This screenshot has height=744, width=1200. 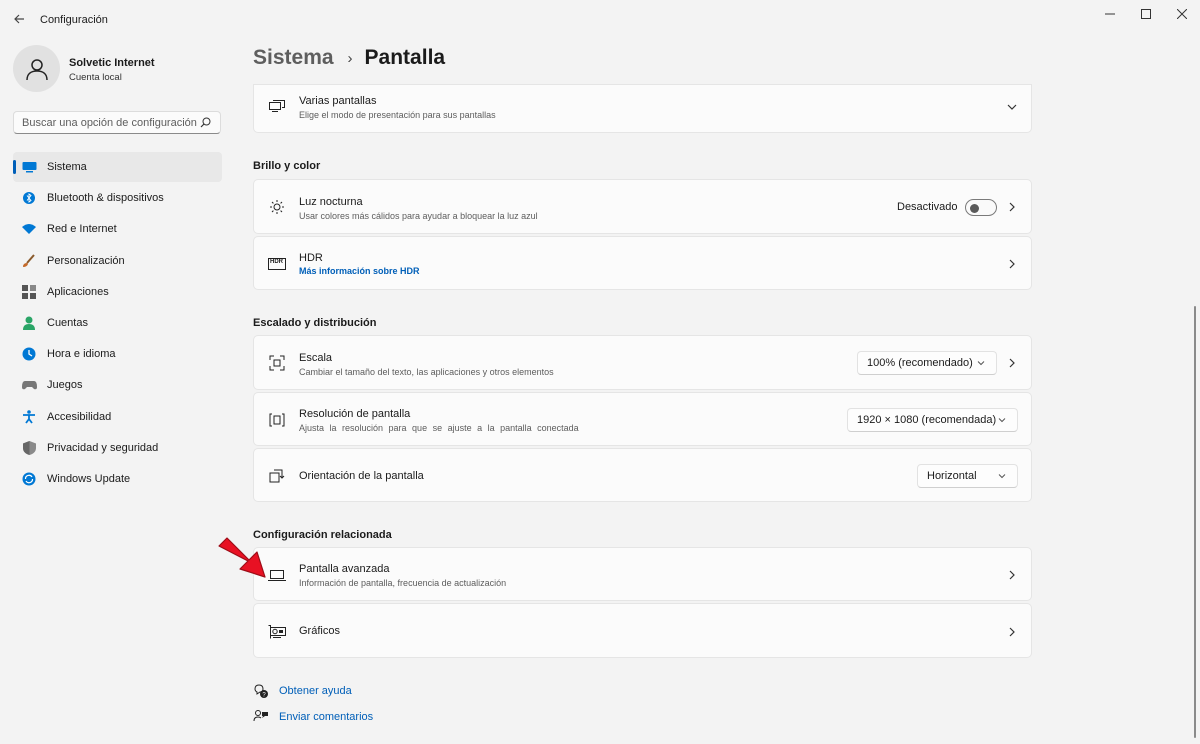 I want to click on sidebar-item-juegos: Juegos, so click(x=117, y=385).